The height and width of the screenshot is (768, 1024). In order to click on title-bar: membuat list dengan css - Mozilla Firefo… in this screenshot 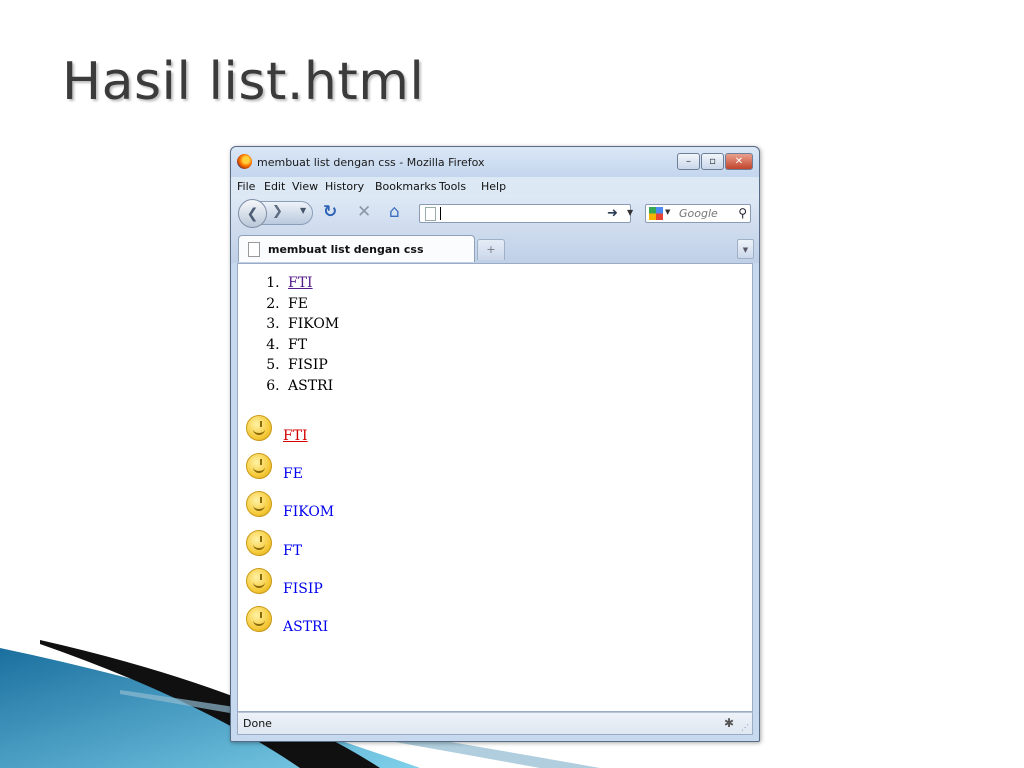, I will do `click(495, 162)`.